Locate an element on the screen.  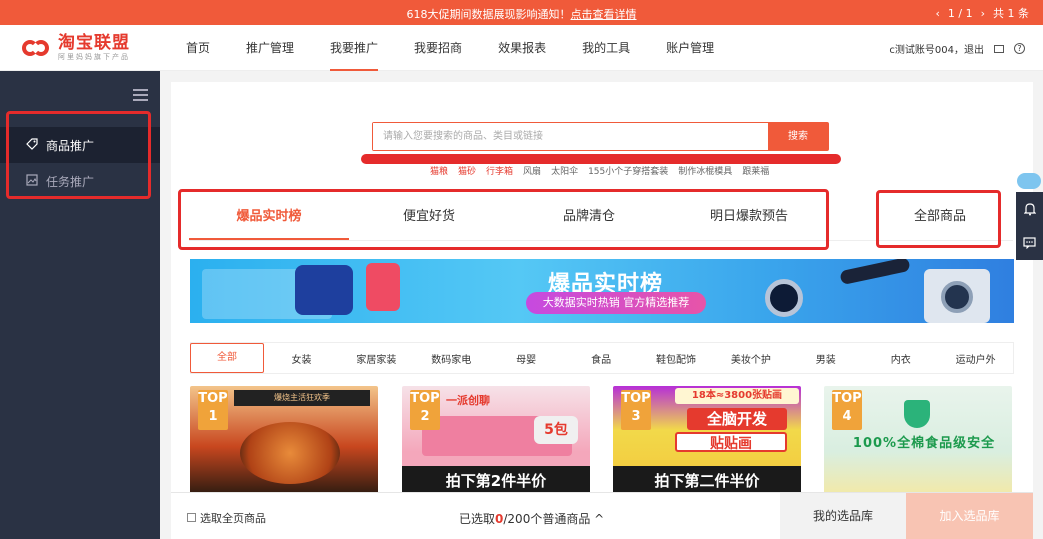
product-card: TOP 1 爆烧主活狂欢季 is located at coordinates (284, 441).